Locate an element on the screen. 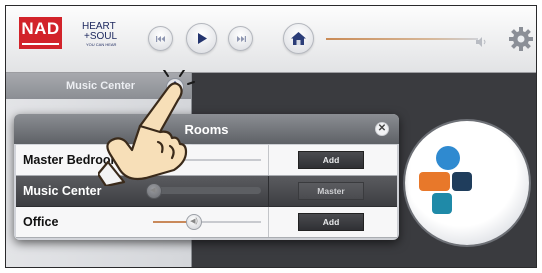 The image size is (542, 273). play-icon is located at coordinates (202, 38).